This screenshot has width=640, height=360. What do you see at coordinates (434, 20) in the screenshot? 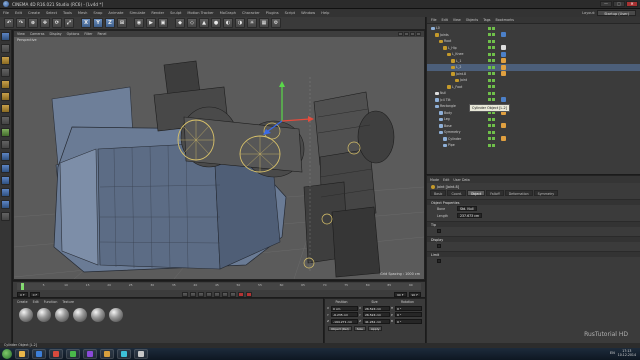
I see `om-menu-file: File` at bounding box center [434, 20].